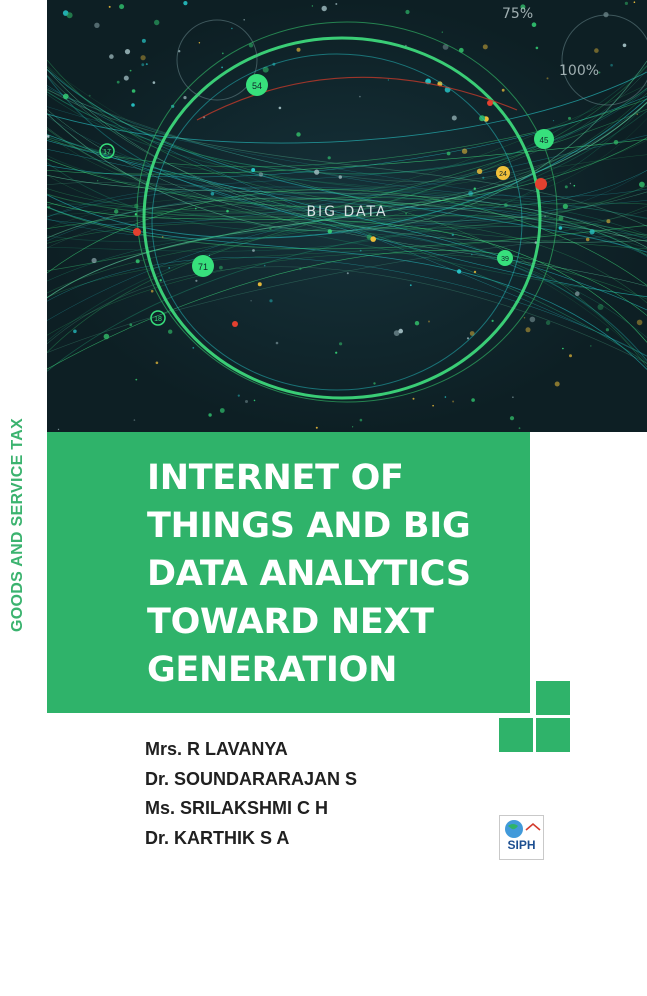 This screenshot has height=996, width=647. I want to click on percent-100-label: 100%, so click(579, 71).